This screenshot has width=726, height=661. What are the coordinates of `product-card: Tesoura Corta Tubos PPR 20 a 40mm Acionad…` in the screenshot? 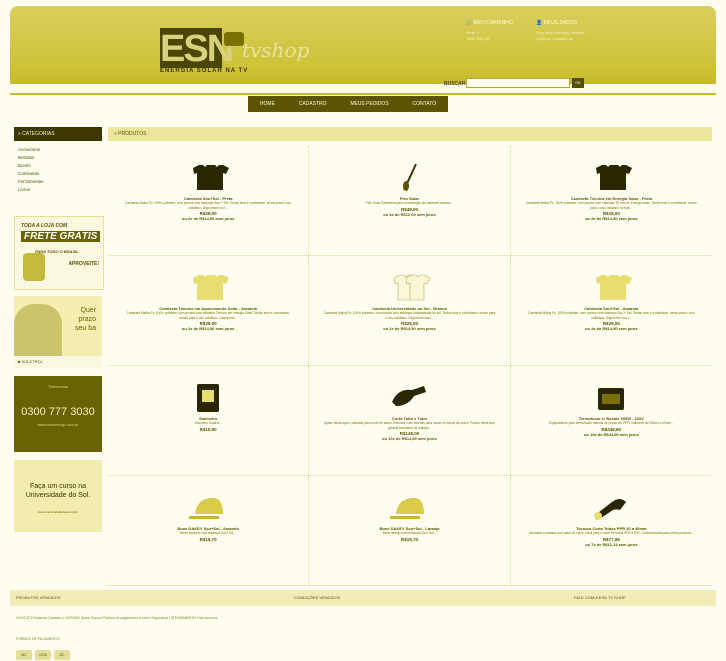 It's located at (611, 531).